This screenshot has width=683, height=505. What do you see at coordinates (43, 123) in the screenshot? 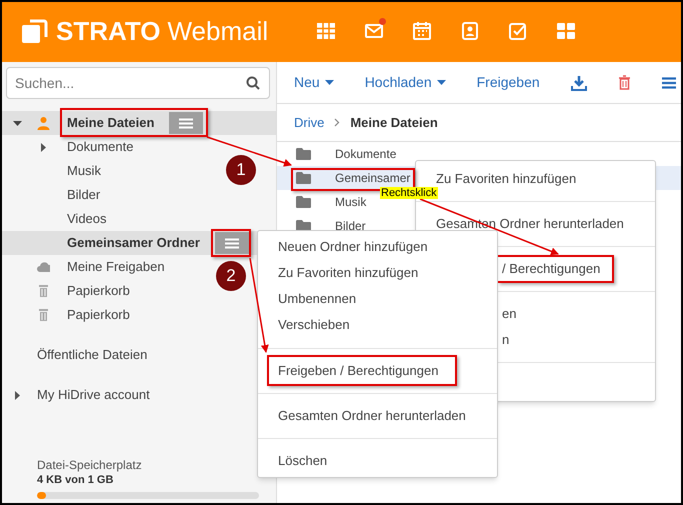
I see `person-icon` at bounding box center [43, 123].